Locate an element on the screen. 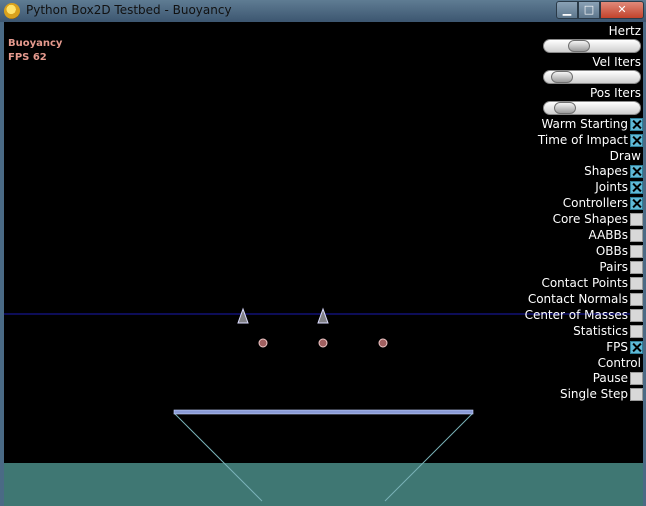  hertz-slider-knob is located at coordinates (579, 46).